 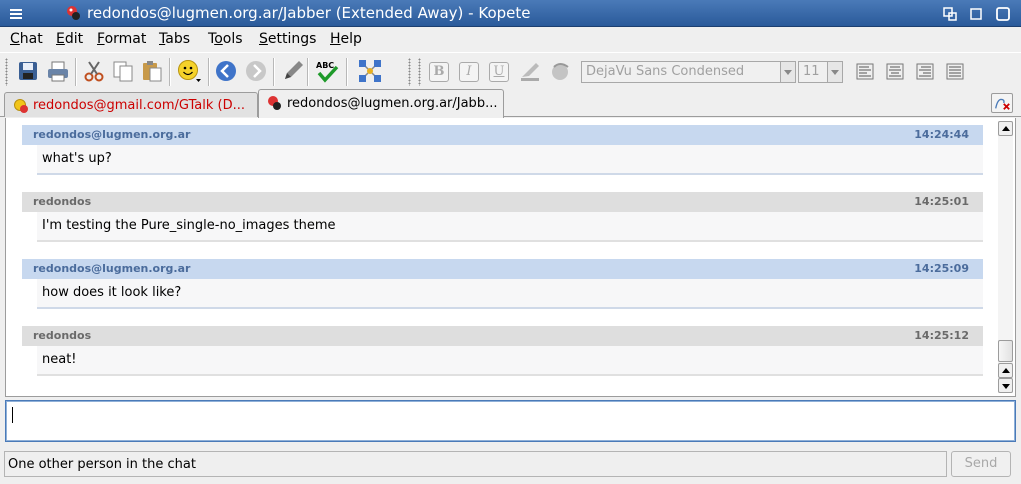 What do you see at coordinates (370, 71) in the screenshot?
I see `network-icon` at bounding box center [370, 71].